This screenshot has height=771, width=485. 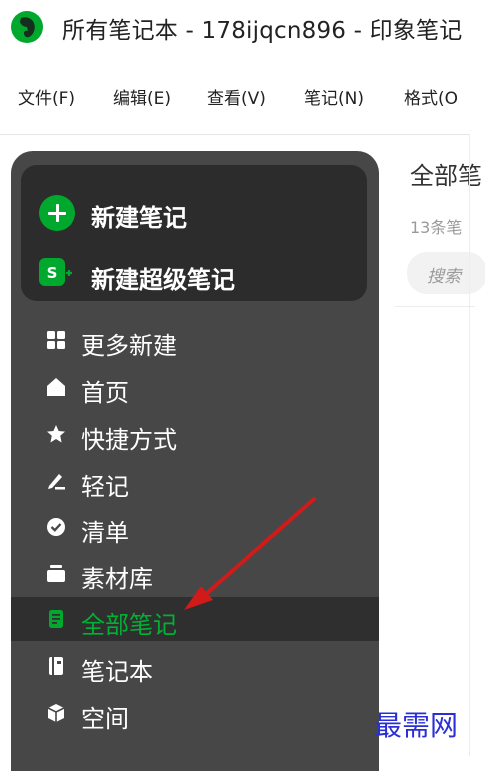 What do you see at coordinates (46, 96) in the screenshot?
I see `menu-file: 文件(F)` at bounding box center [46, 96].